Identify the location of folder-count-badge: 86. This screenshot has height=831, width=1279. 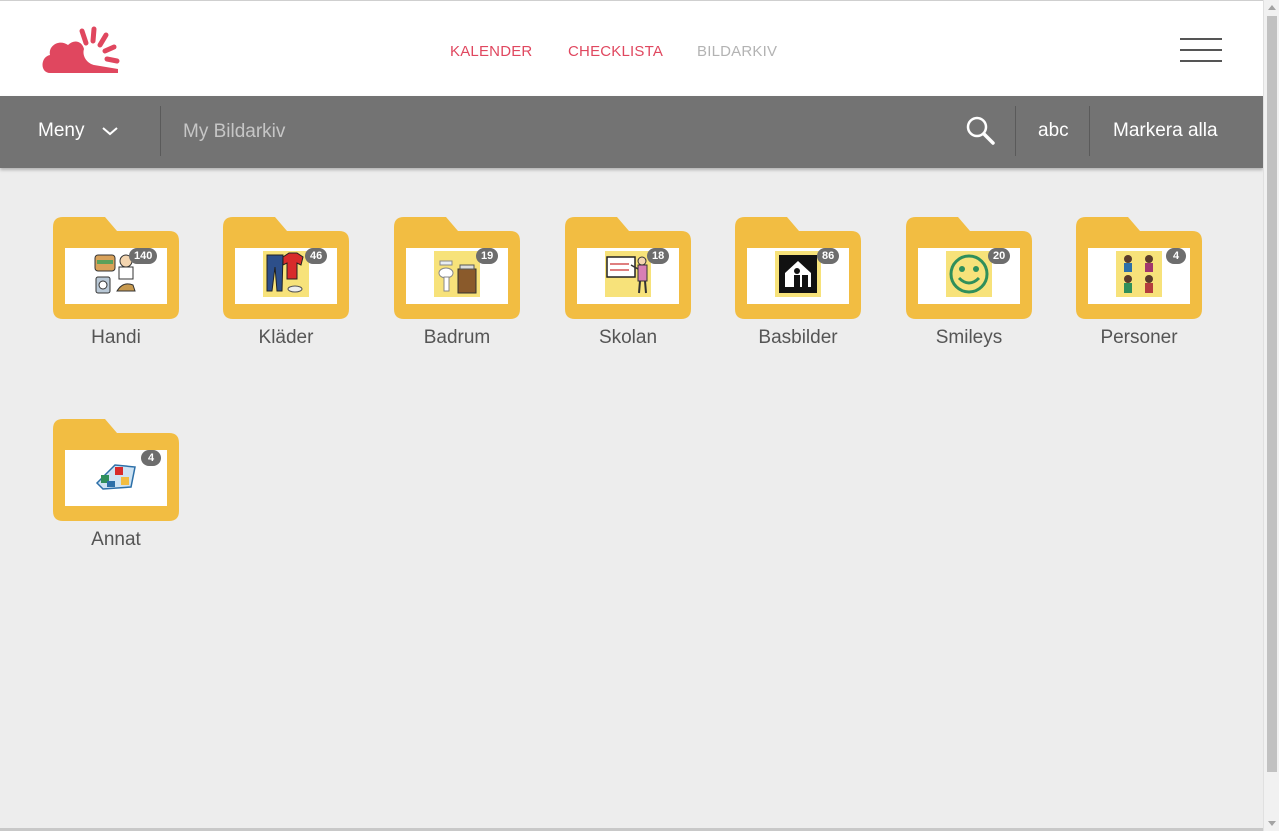
(828, 256).